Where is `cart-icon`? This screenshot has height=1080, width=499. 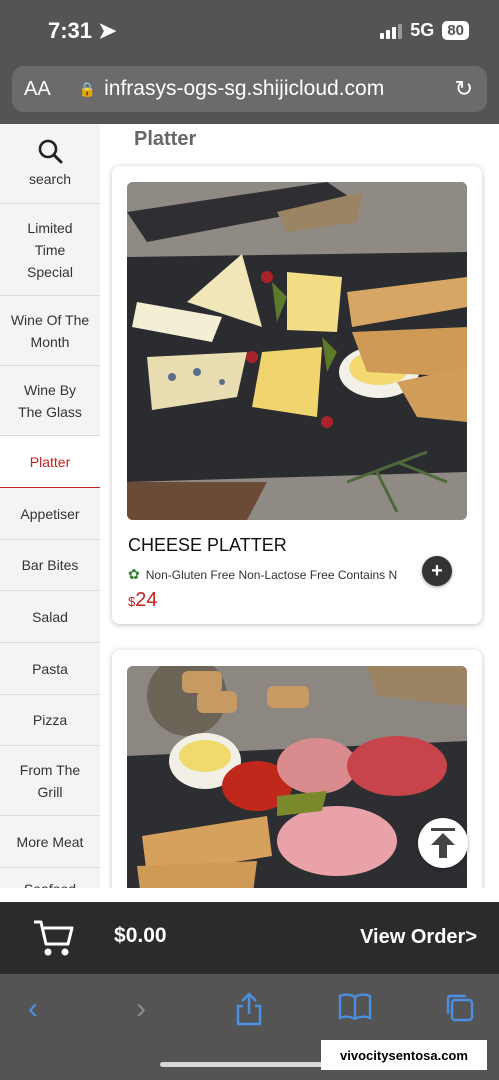 cart-icon is located at coordinates (53, 940).